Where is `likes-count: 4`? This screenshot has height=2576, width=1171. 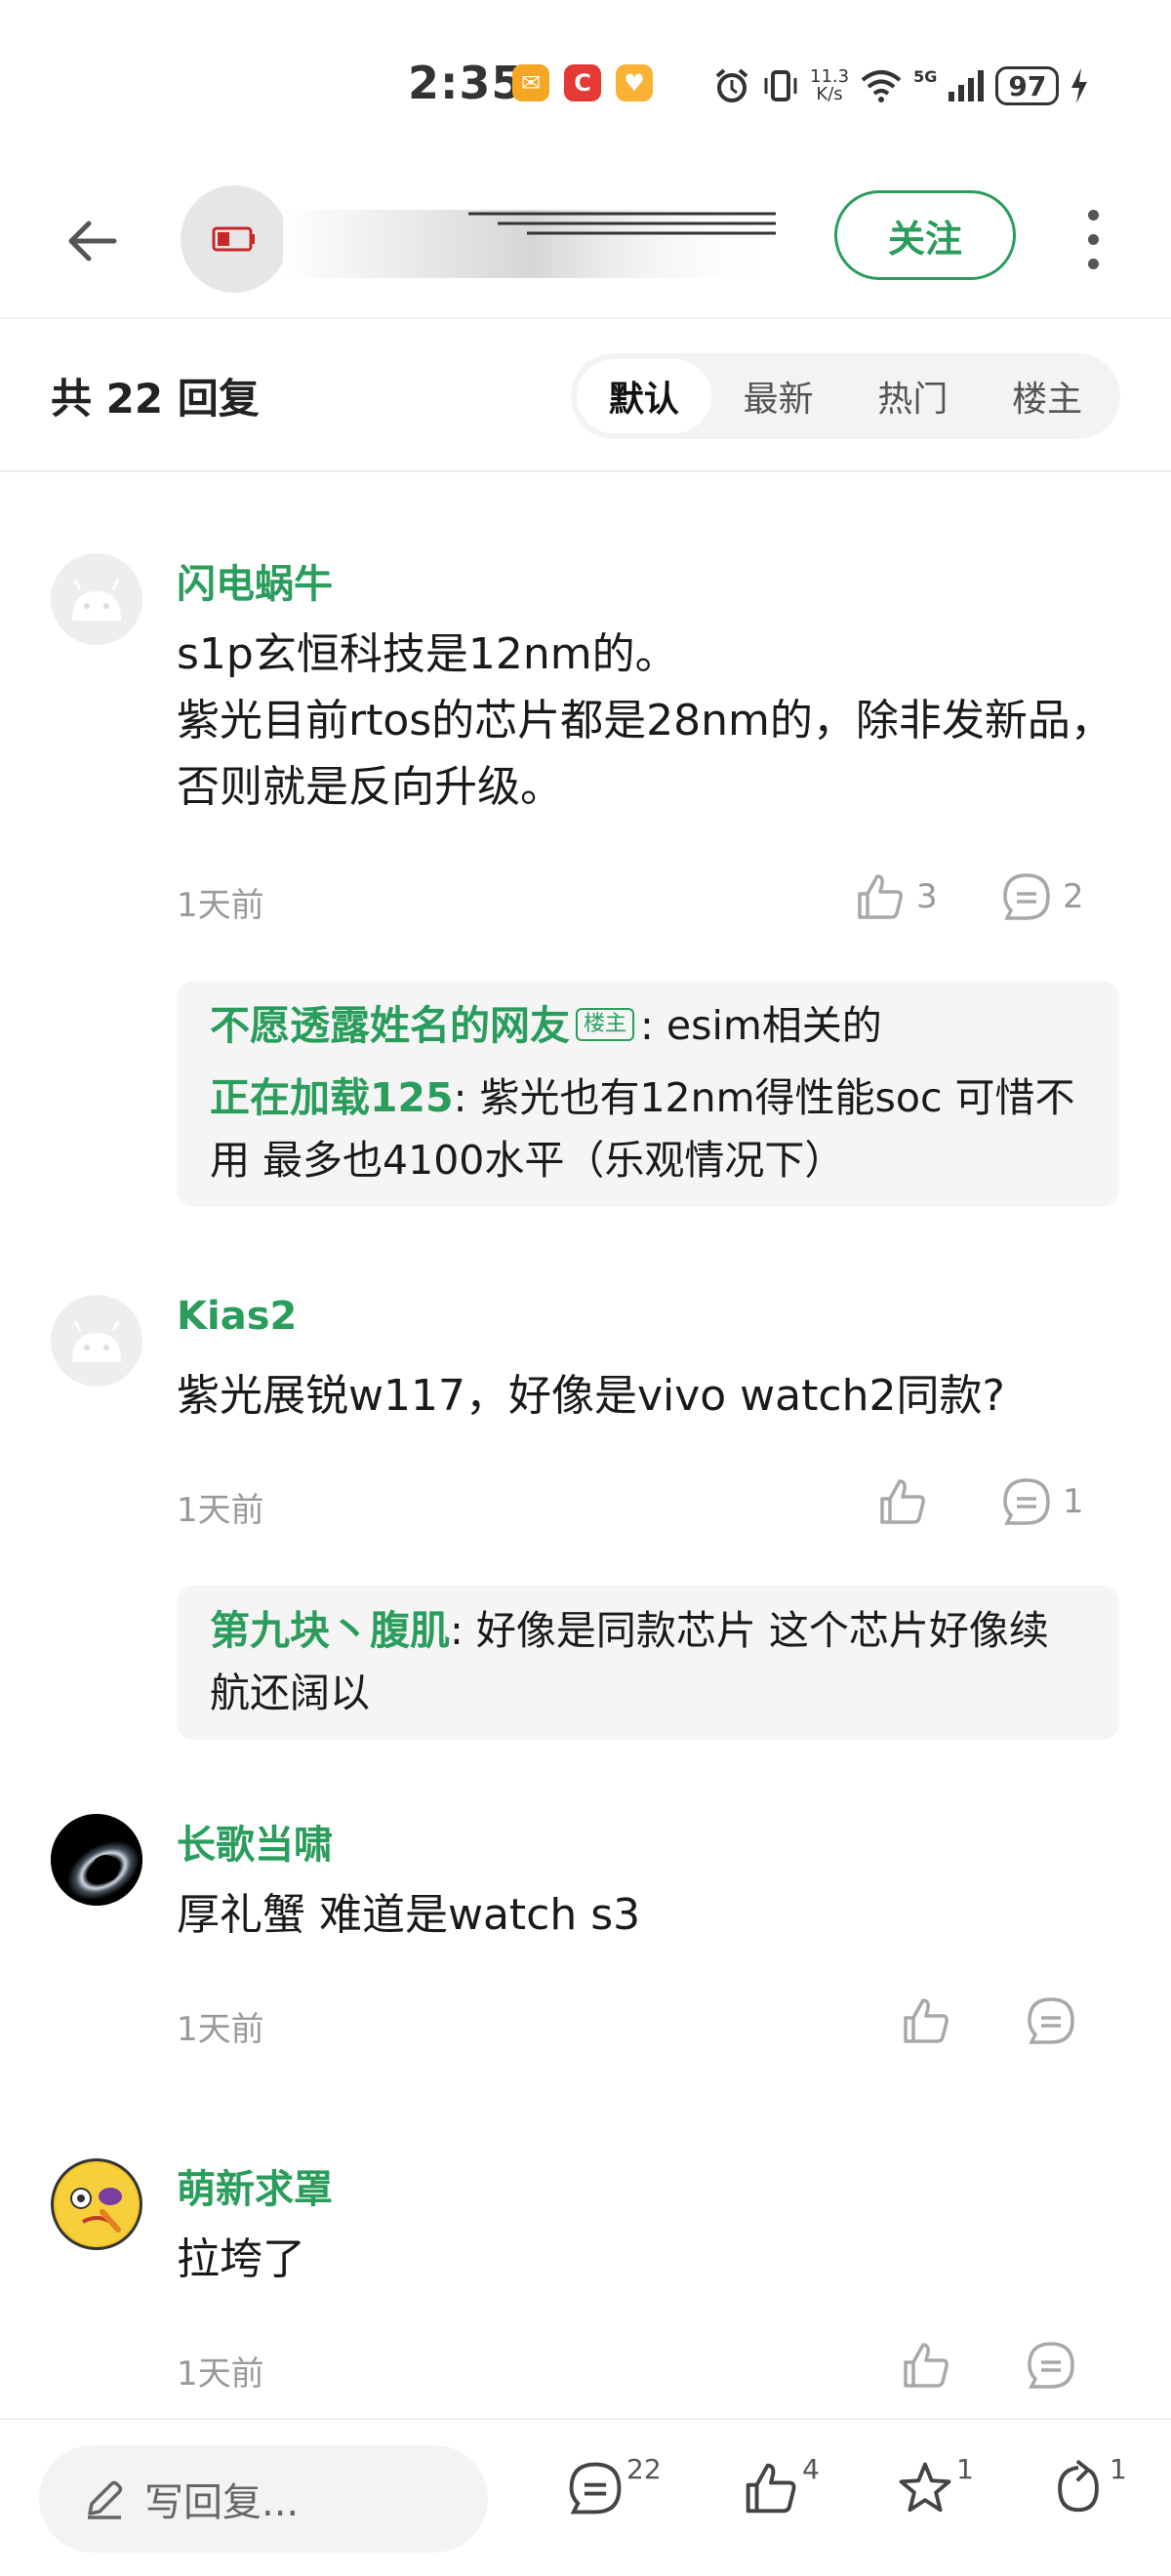
likes-count: 4 is located at coordinates (811, 2469).